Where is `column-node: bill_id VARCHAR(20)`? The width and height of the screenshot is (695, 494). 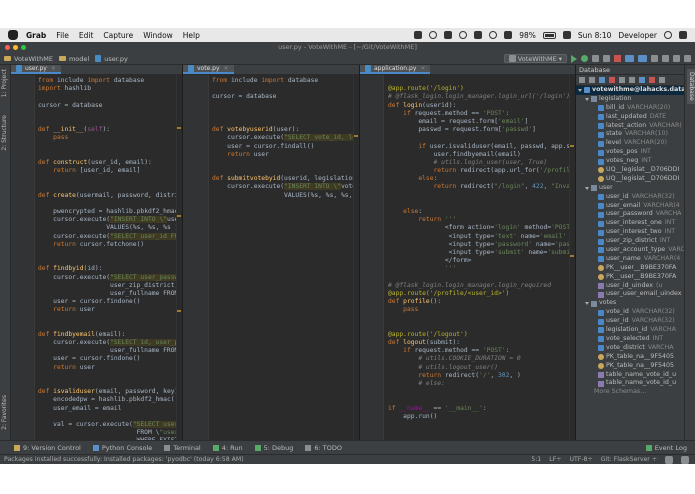
column-node: bill_id VARCHAR(20) is located at coordinates (630, 108).